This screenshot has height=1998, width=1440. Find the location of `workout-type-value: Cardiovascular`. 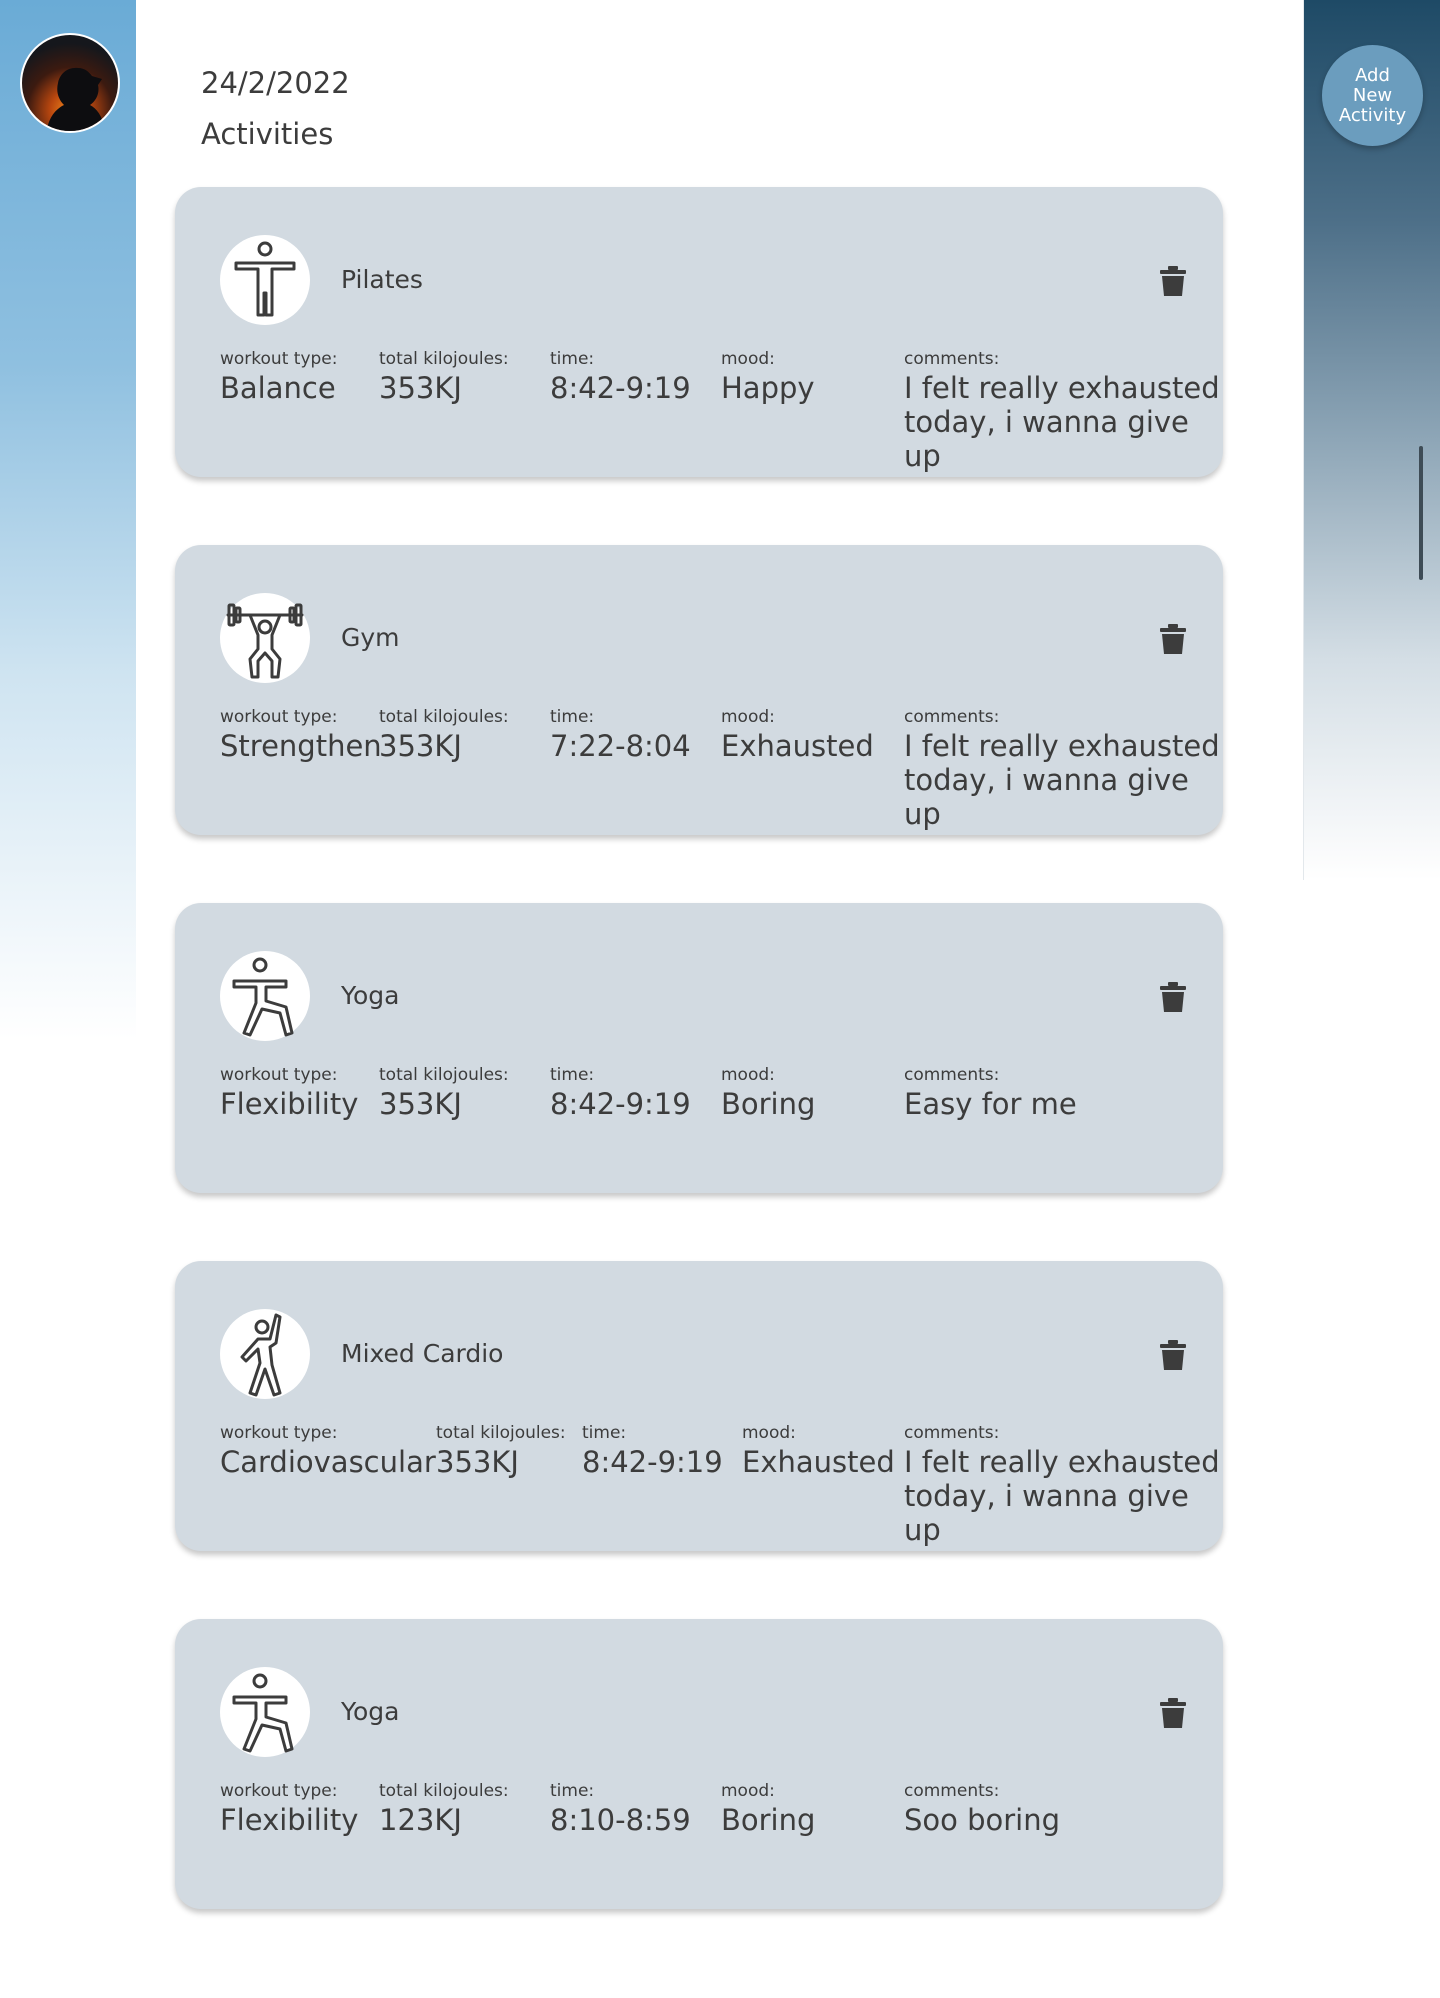

workout-type-value: Cardiovascular is located at coordinates (328, 1462).